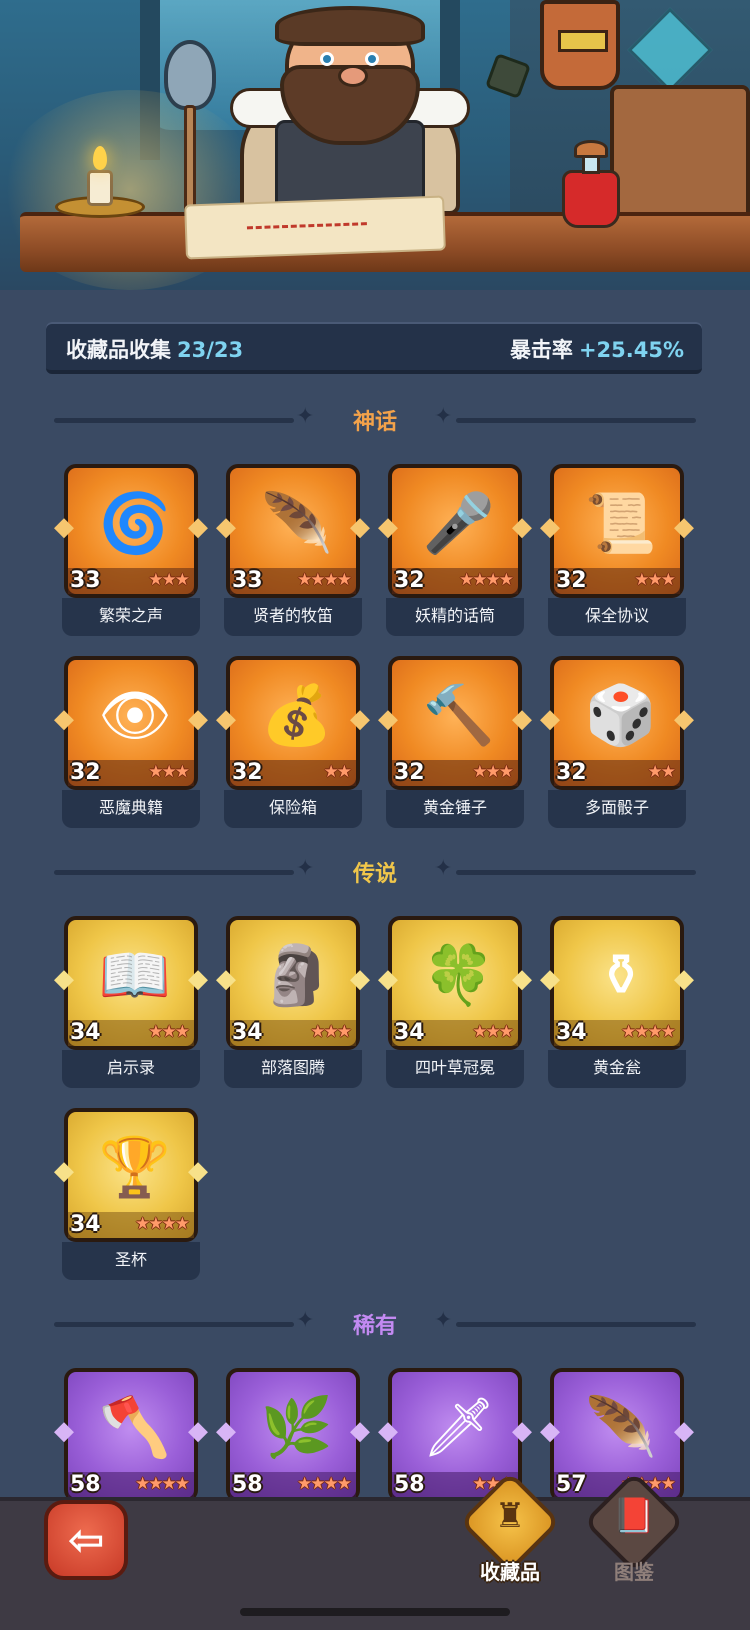  I want to click on card-frame: 👁 32 ★★★, so click(131, 723).